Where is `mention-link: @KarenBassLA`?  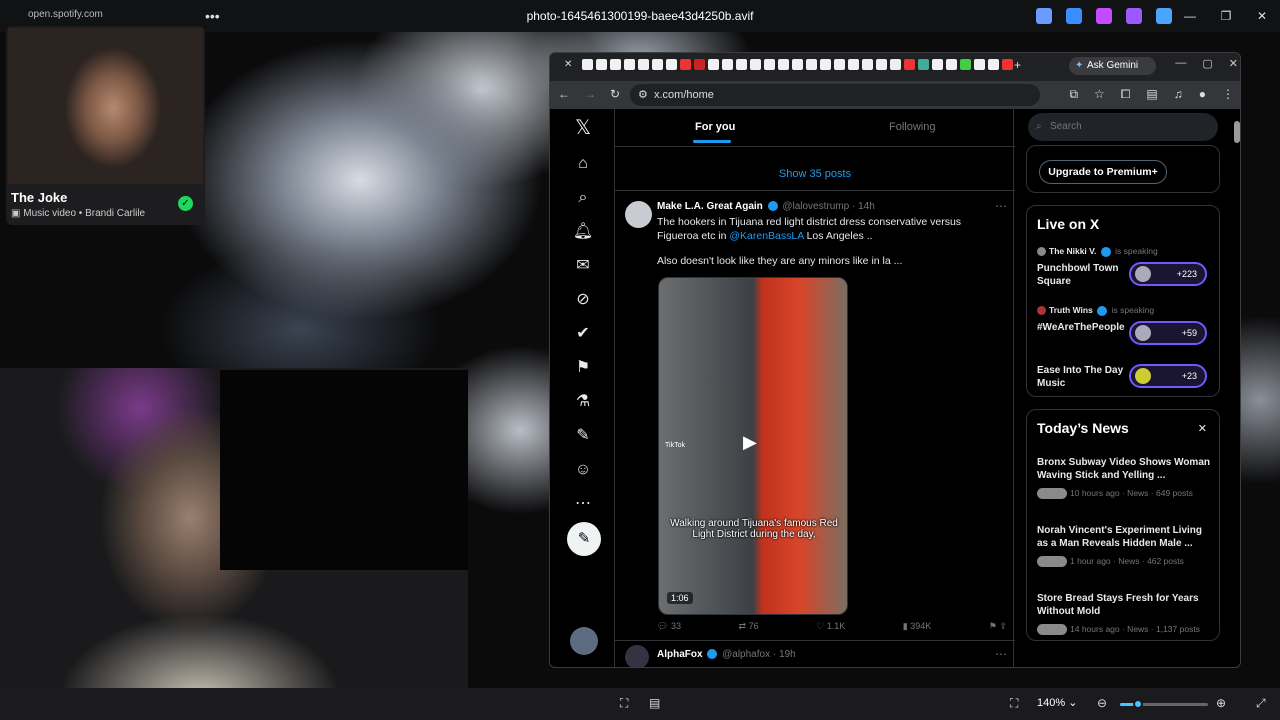
mention-link: @KarenBassLA is located at coordinates (766, 236).